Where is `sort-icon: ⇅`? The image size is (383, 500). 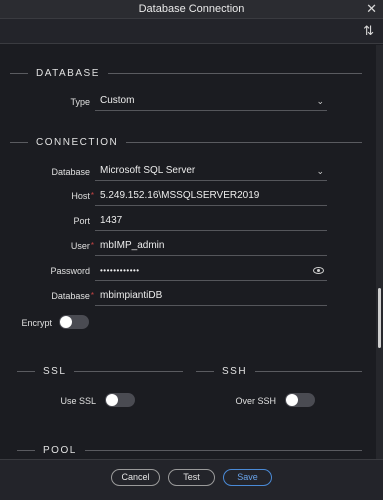
sort-icon: ⇅ is located at coordinates (368, 31).